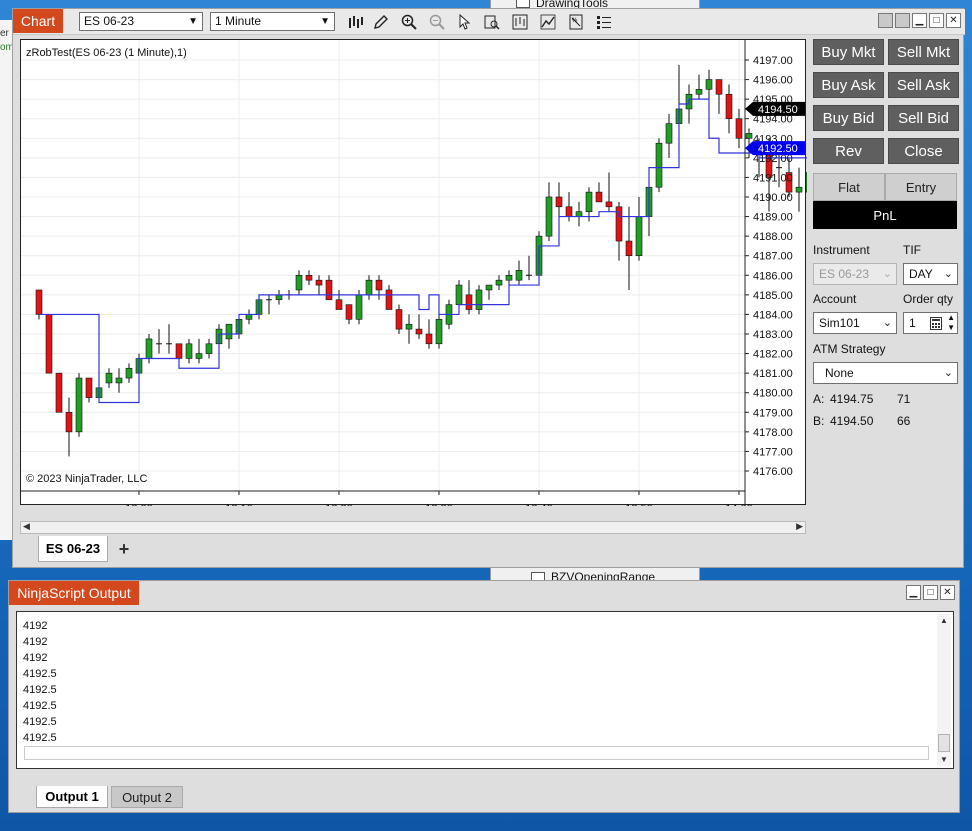 The image size is (972, 831). What do you see at coordinates (944, 743) in the screenshot?
I see `scroll-thumb` at bounding box center [944, 743].